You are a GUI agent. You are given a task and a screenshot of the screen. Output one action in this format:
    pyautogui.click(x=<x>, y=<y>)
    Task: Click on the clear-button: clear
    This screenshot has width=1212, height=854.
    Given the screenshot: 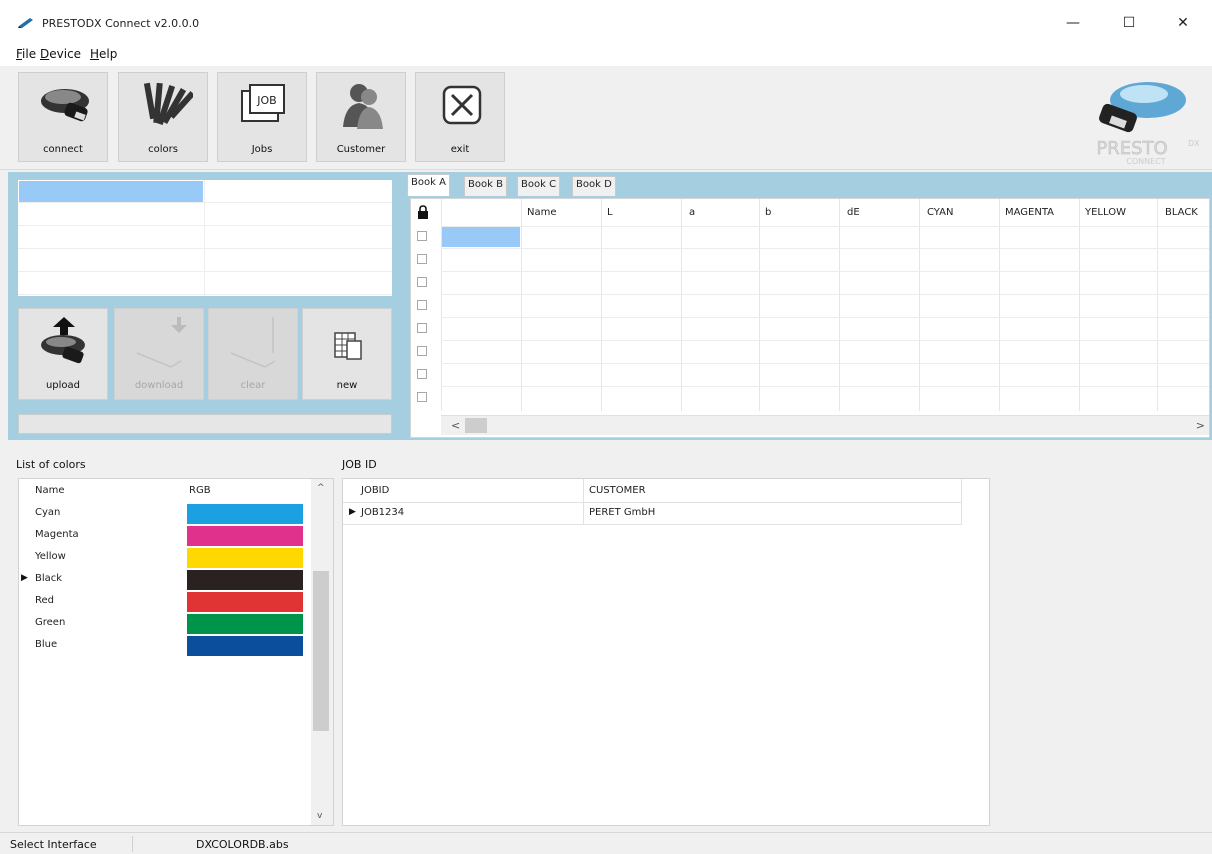 What is the action you would take?
    pyautogui.click(x=253, y=354)
    